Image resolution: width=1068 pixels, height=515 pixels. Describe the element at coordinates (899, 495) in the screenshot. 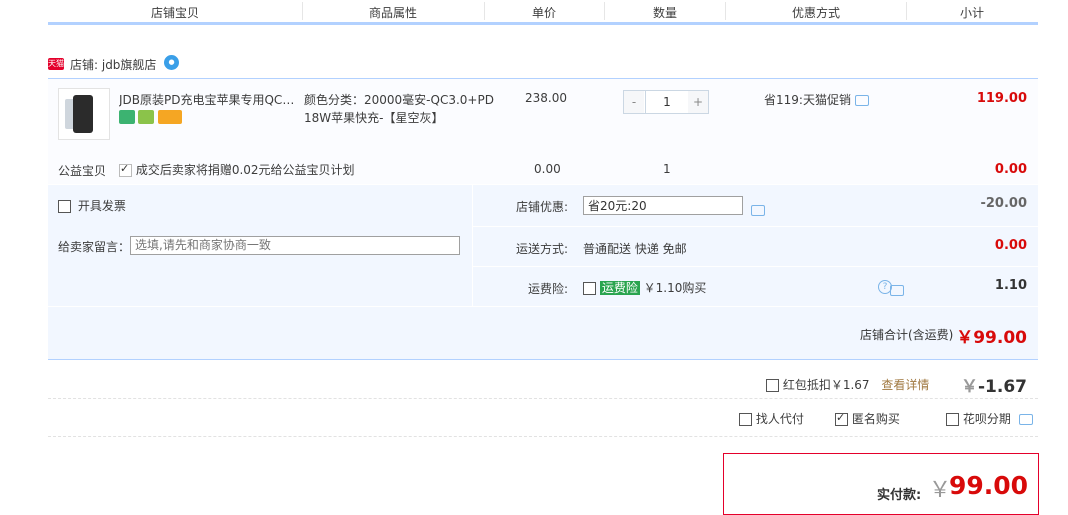

I see `pay-label: 实付款:` at that location.